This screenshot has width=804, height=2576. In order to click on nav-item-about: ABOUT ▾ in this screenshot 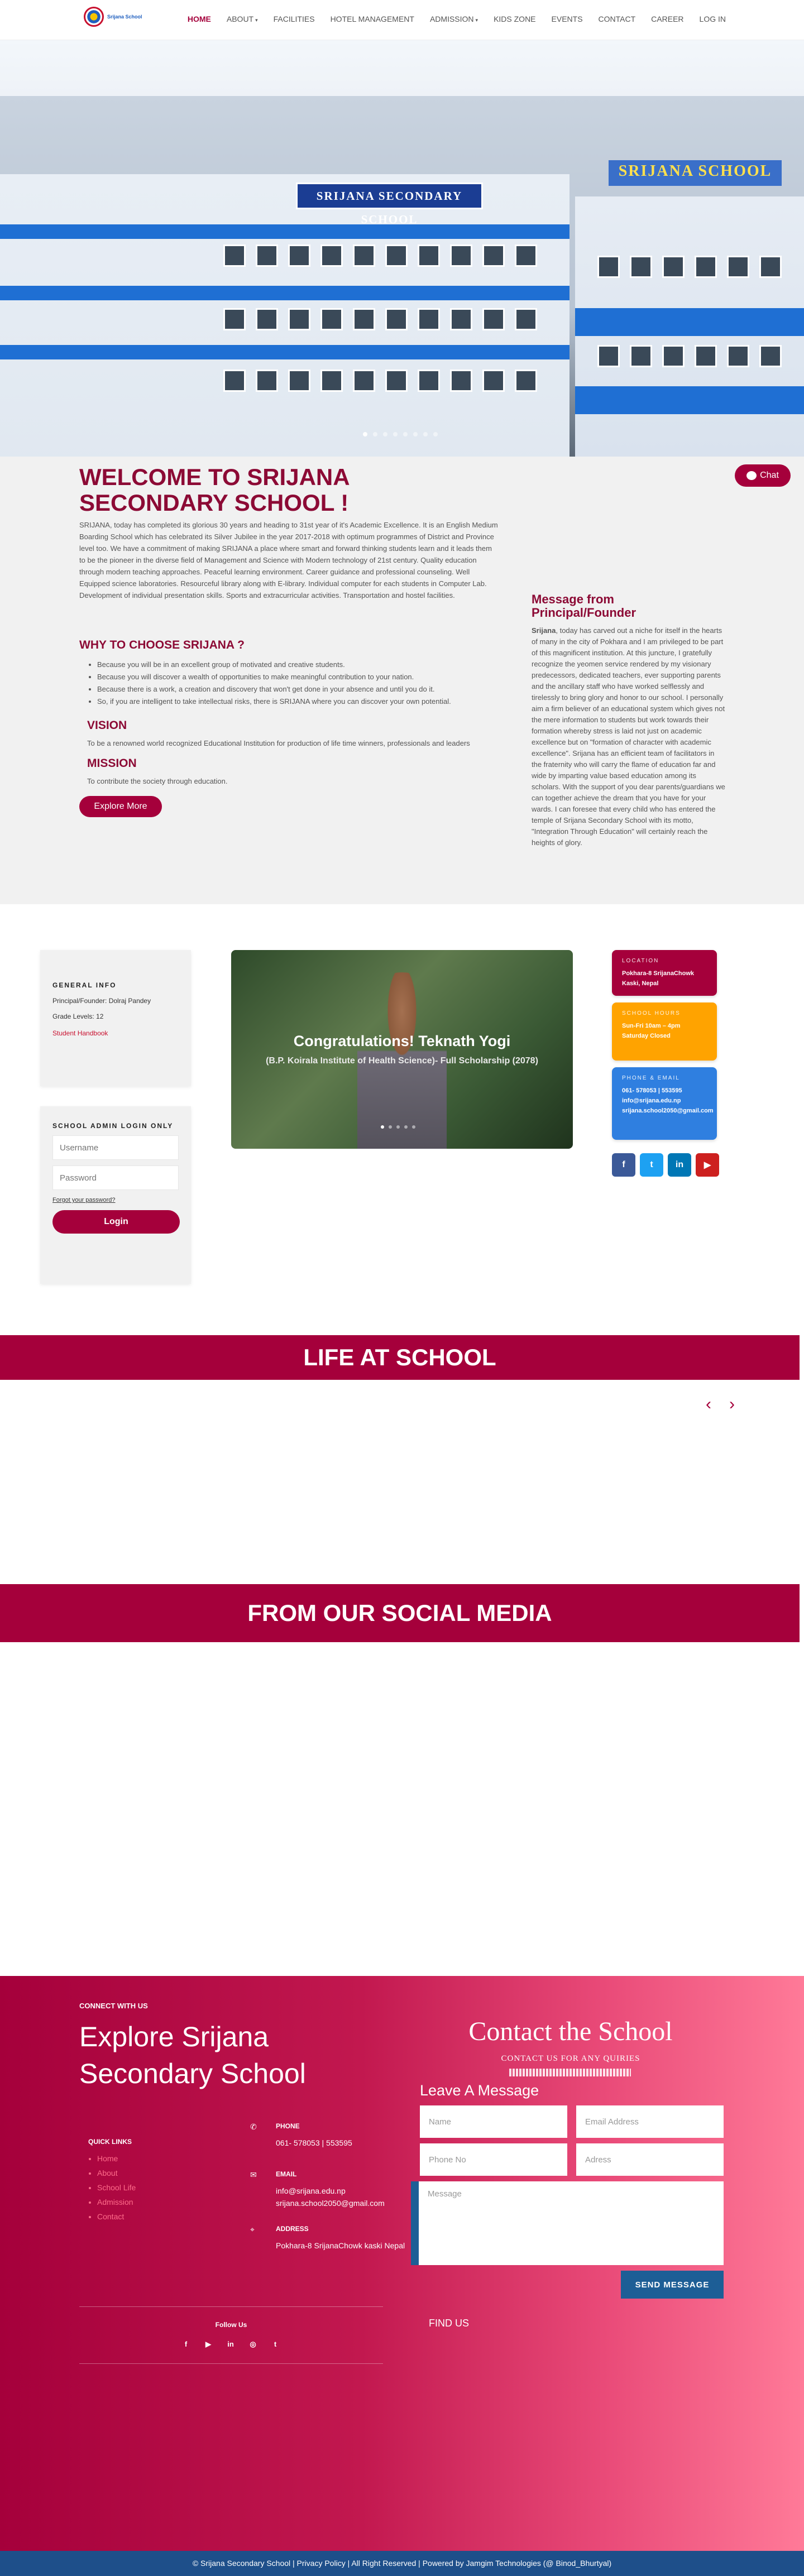, I will do `click(243, 19)`.